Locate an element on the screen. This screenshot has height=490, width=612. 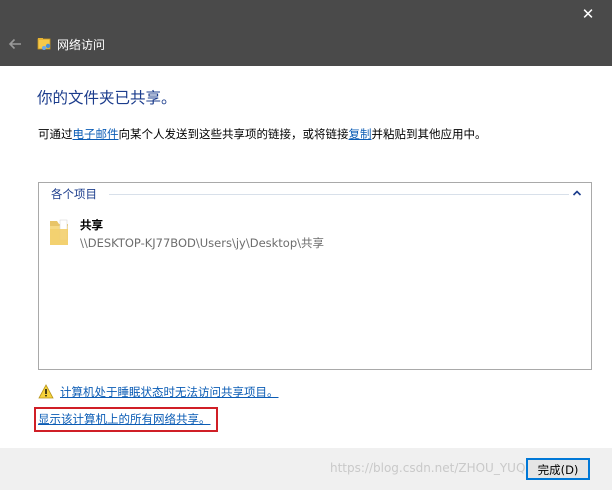
sleep-warning-link: 计算机处于睡眠状态时无法访问共享项目。 is located at coordinates (169, 392).